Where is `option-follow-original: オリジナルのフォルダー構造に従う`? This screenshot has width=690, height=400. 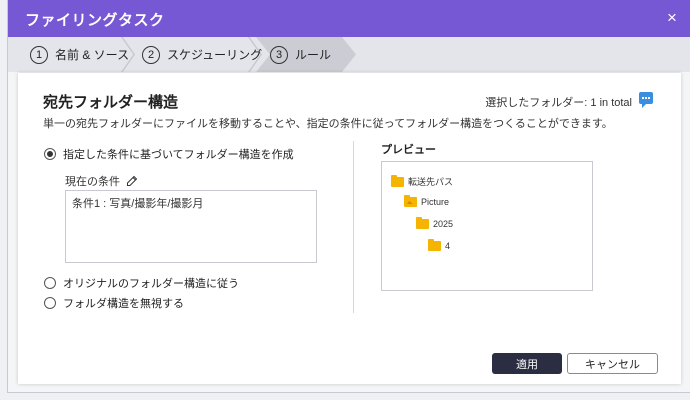 option-follow-original: オリジナルのフォルダー構造に従う is located at coordinates (141, 283).